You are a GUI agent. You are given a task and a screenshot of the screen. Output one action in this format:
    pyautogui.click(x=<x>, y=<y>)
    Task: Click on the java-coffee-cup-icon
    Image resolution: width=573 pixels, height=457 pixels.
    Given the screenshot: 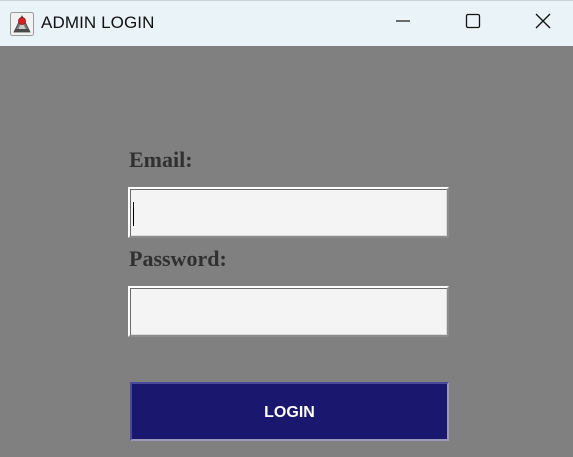 What is the action you would take?
    pyautogui.click(x=22, y=24)
    